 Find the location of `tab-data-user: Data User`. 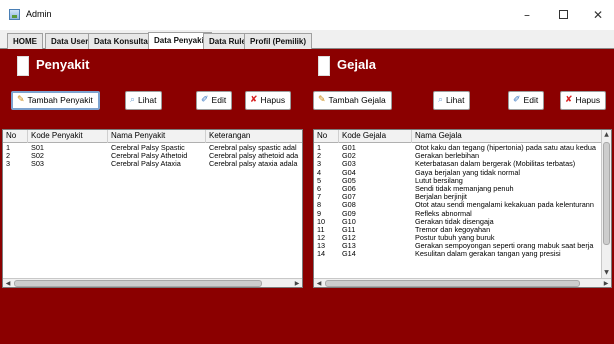

tab-data-user: Data User is located at coordinates (70, 41).